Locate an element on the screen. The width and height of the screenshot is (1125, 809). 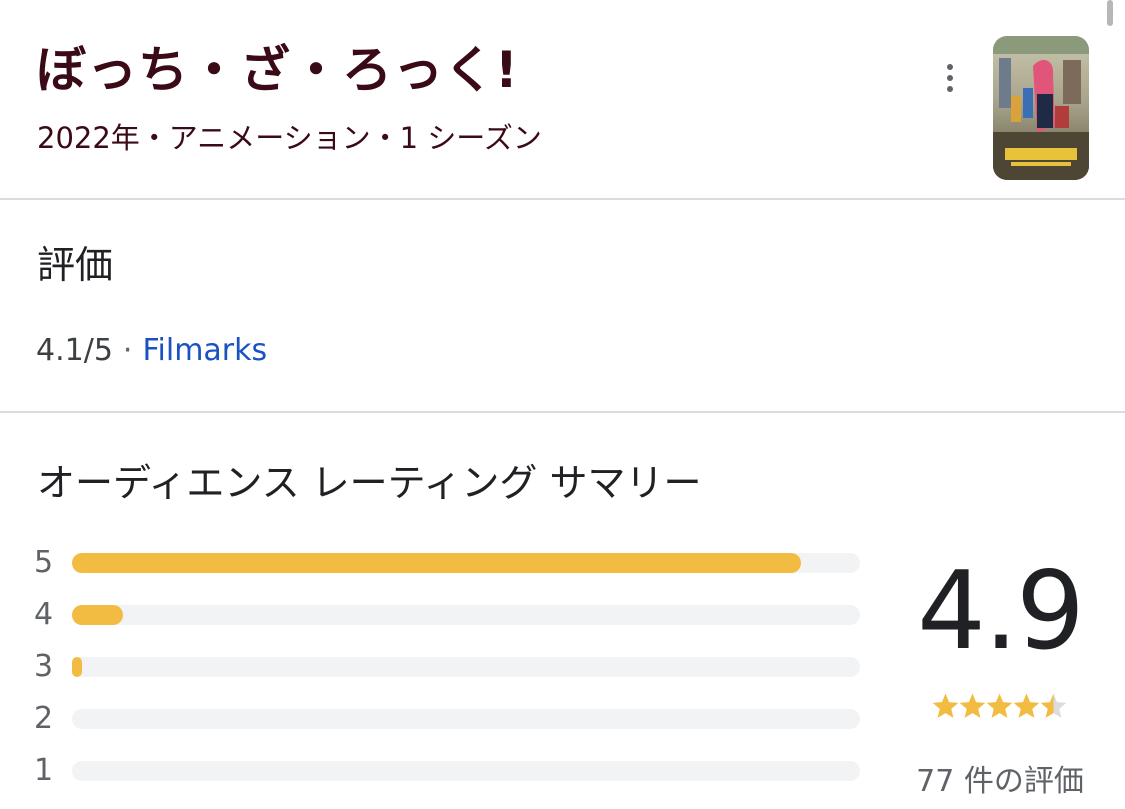
average-rating: 4.9 is located at coordinates (1001, 611).